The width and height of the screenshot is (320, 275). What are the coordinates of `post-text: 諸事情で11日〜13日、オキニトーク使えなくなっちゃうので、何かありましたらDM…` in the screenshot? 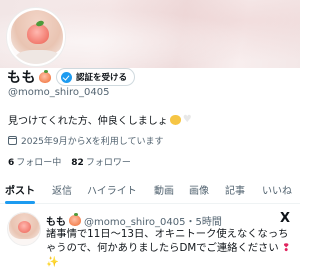 It's located at (172, 248).